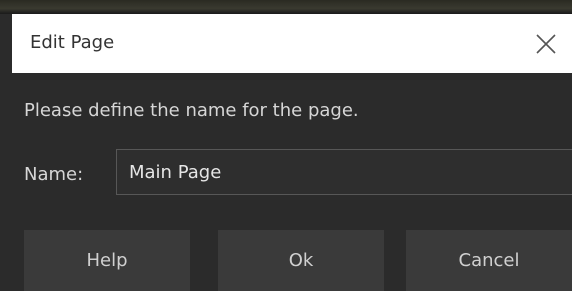 This screenshot has width=572, height=291. I want to click on cancel-button: Cancel, so click(489, 260).